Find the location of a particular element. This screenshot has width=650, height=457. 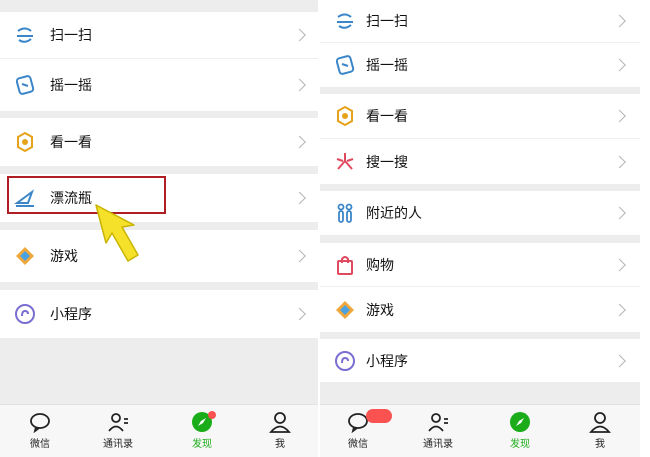

menu-item-label: 购物 is located at coordinates (380, 265).